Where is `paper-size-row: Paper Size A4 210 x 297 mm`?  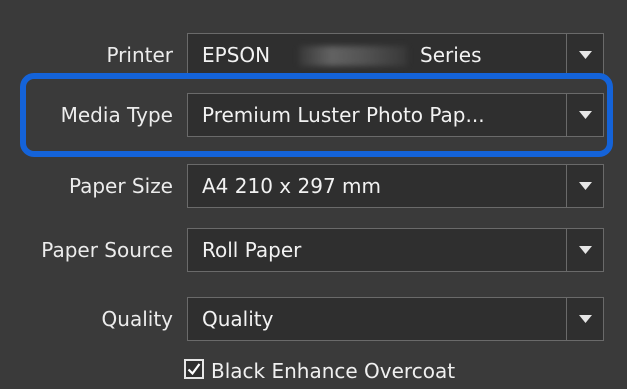
paper-size-row: Paper Size A4 210 x 297 mm is located at coordinates (313, 186).